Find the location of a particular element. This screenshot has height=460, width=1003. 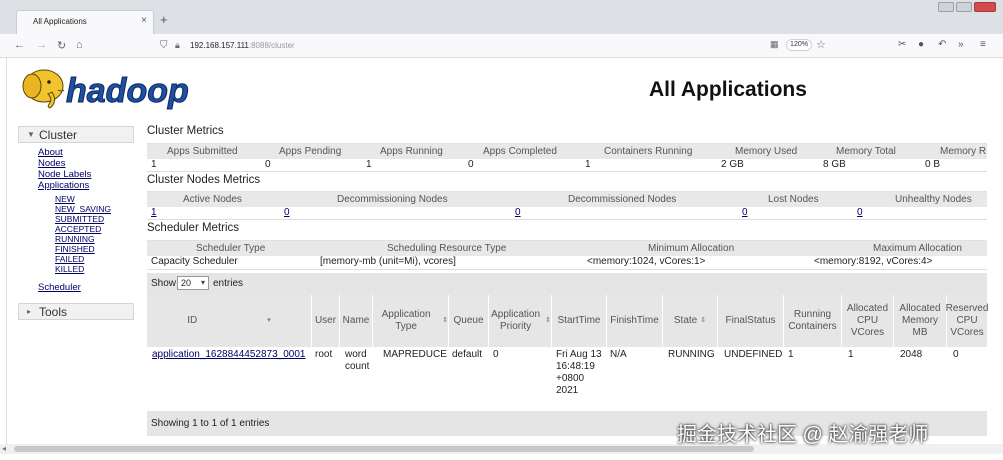

nav-link-about: About is located at coordinates (50, 152).